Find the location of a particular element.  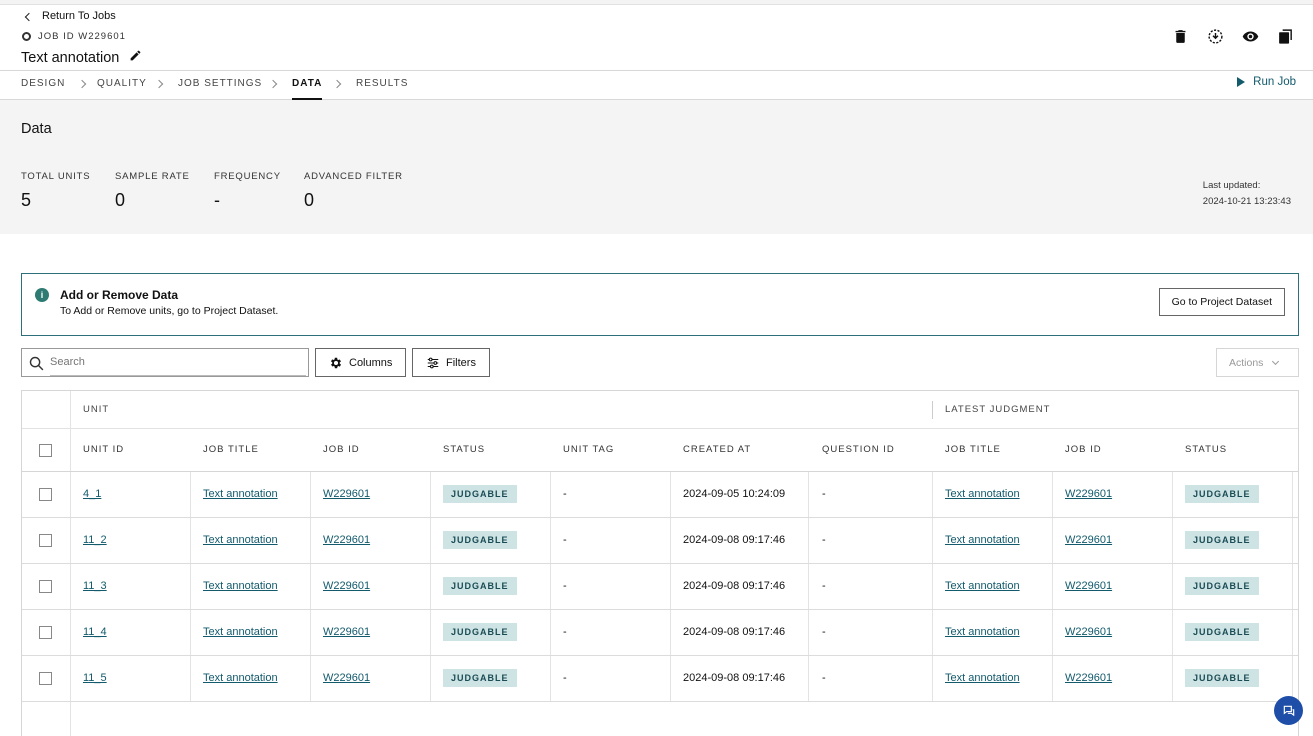

sliders-icon is located at coordinates (433, 362).